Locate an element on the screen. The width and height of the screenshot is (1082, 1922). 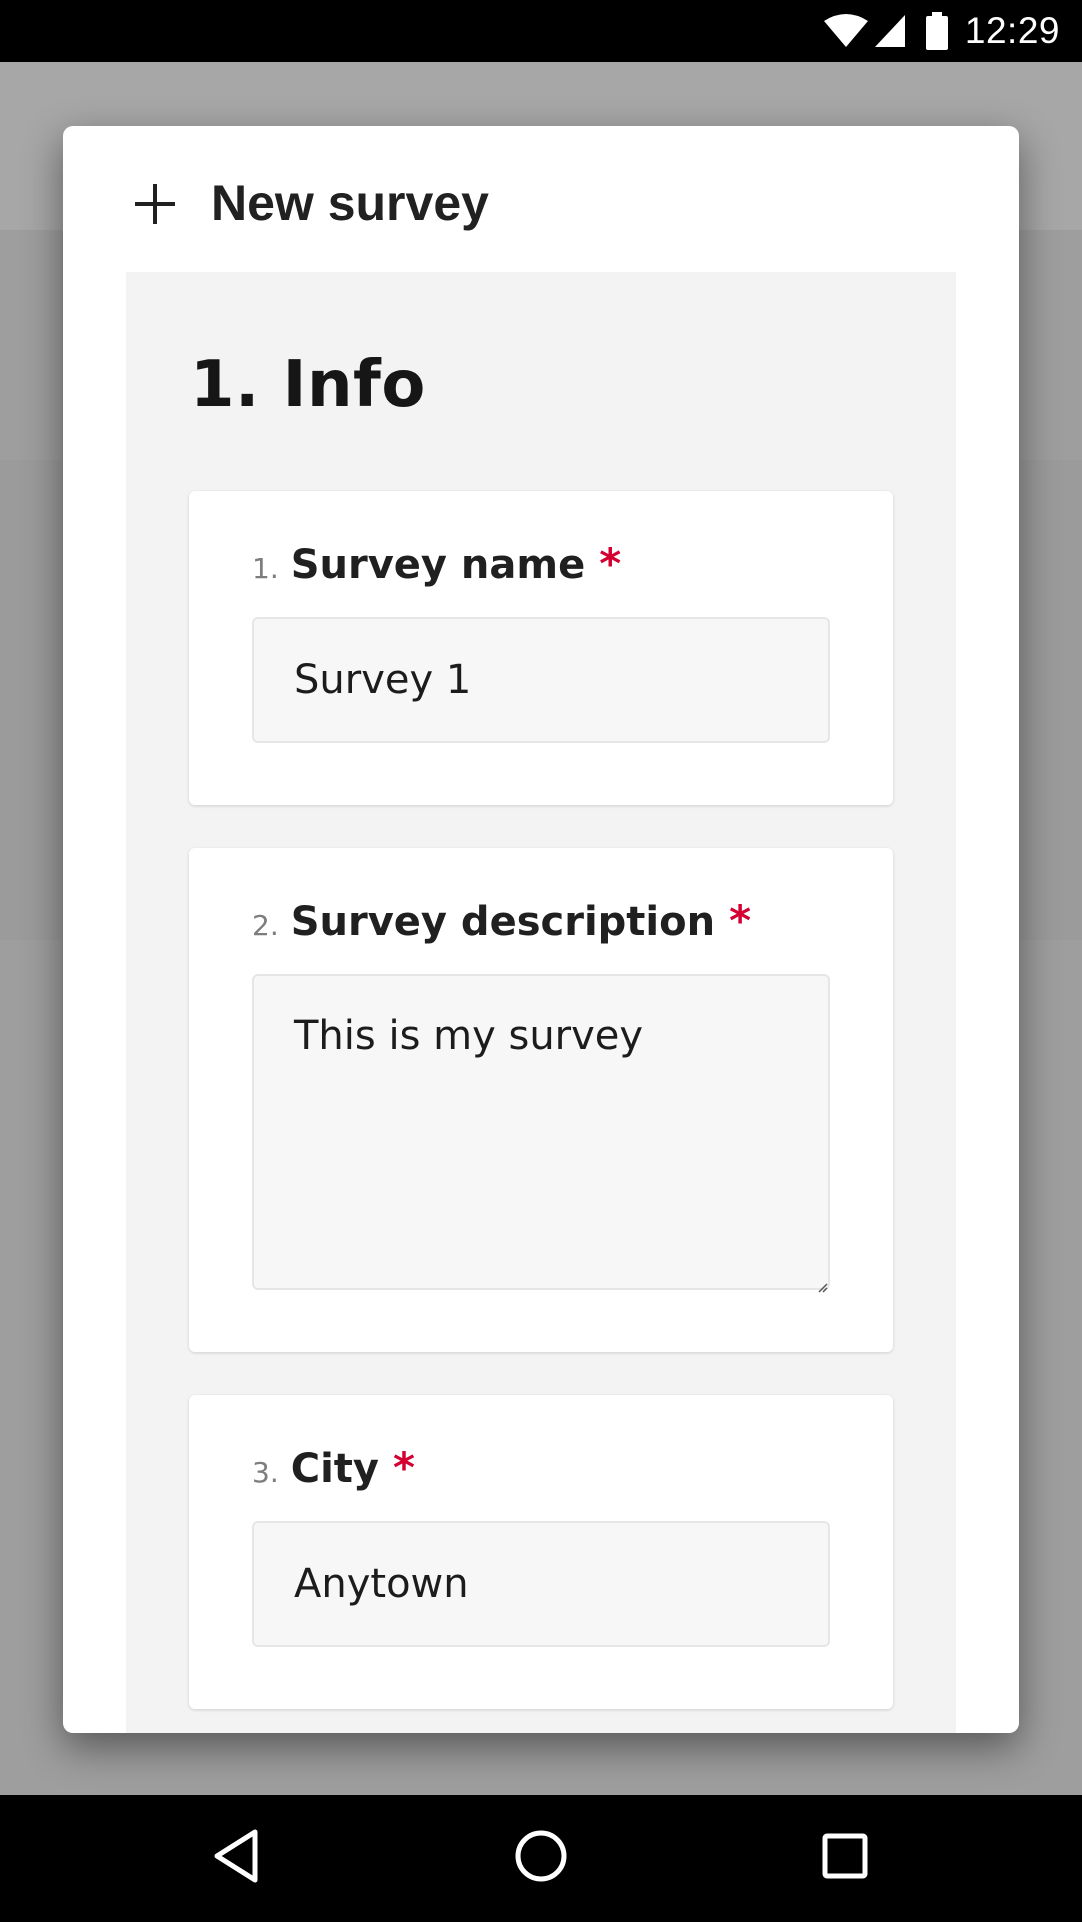
status-icons: 12:29 is located at coordinates (941, 31).